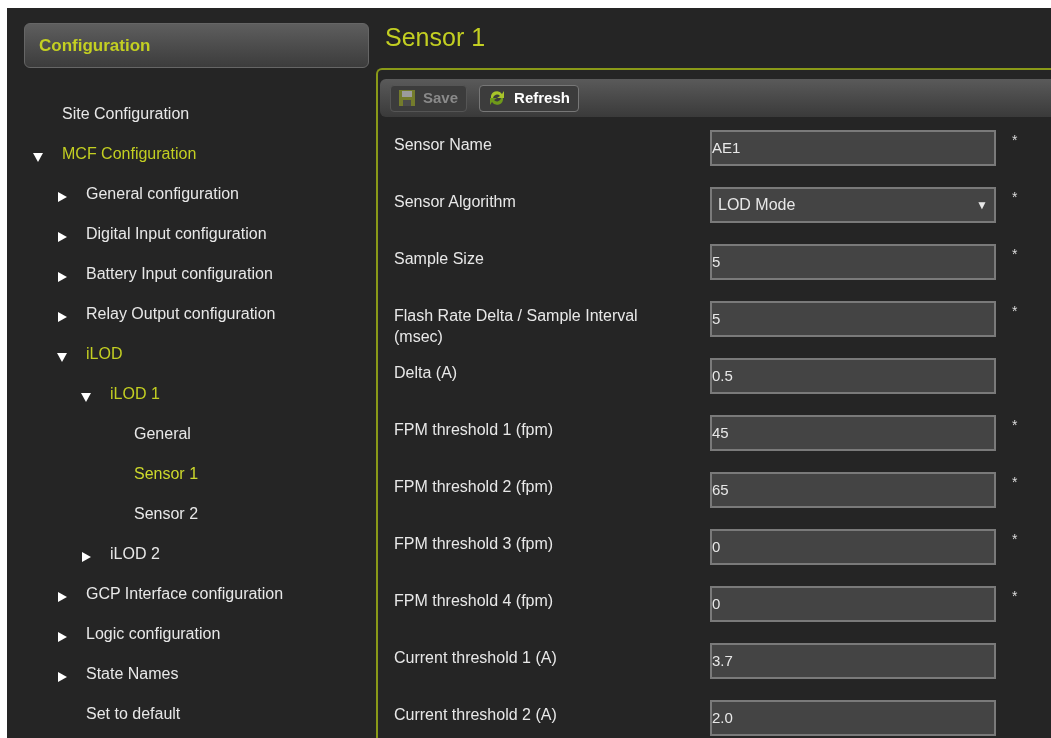 This screenshot has width=1051, height=738. What do you see at coordinates (497, 98) in the screenshot?
I see `refresh-icon` at bounding box center [497, 98].